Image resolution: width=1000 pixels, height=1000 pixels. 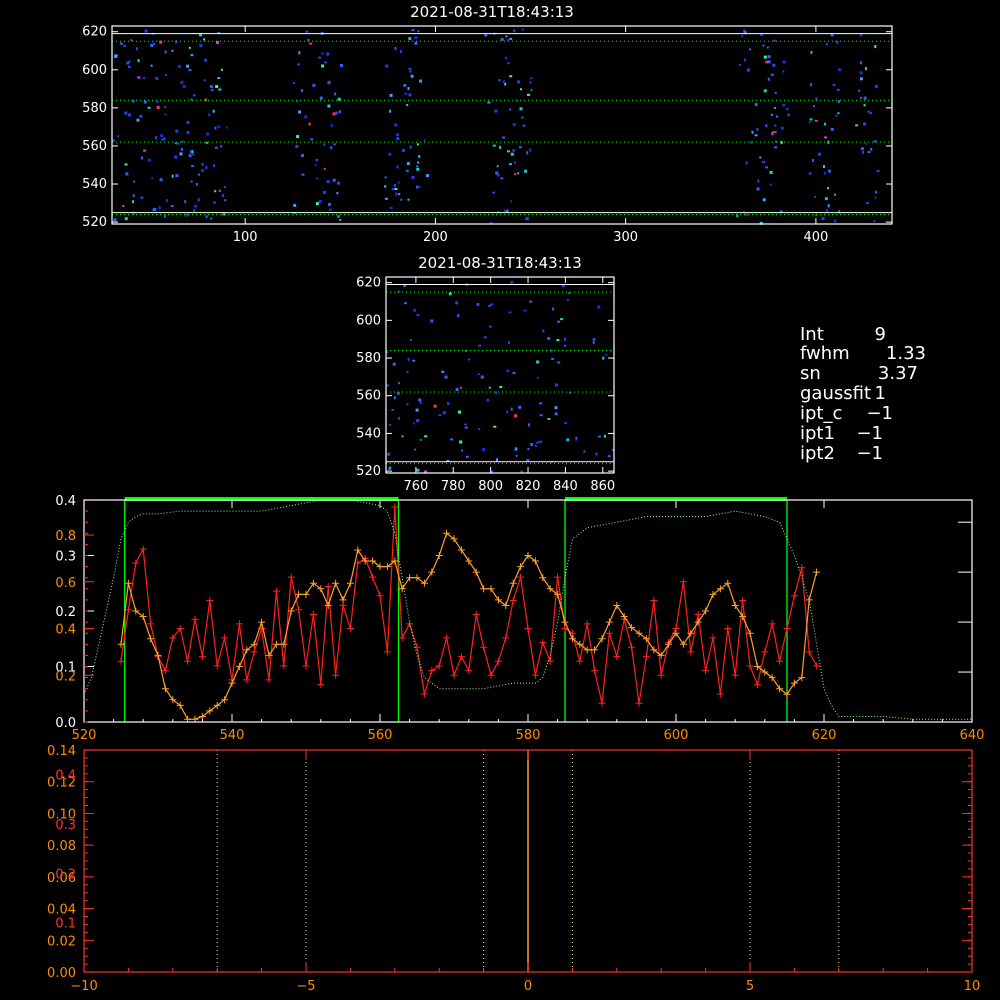 What do you see at coordinates (83, 986) in the screenshot?
I see `x-tick-label: −10` at bounding box center [83, 986].